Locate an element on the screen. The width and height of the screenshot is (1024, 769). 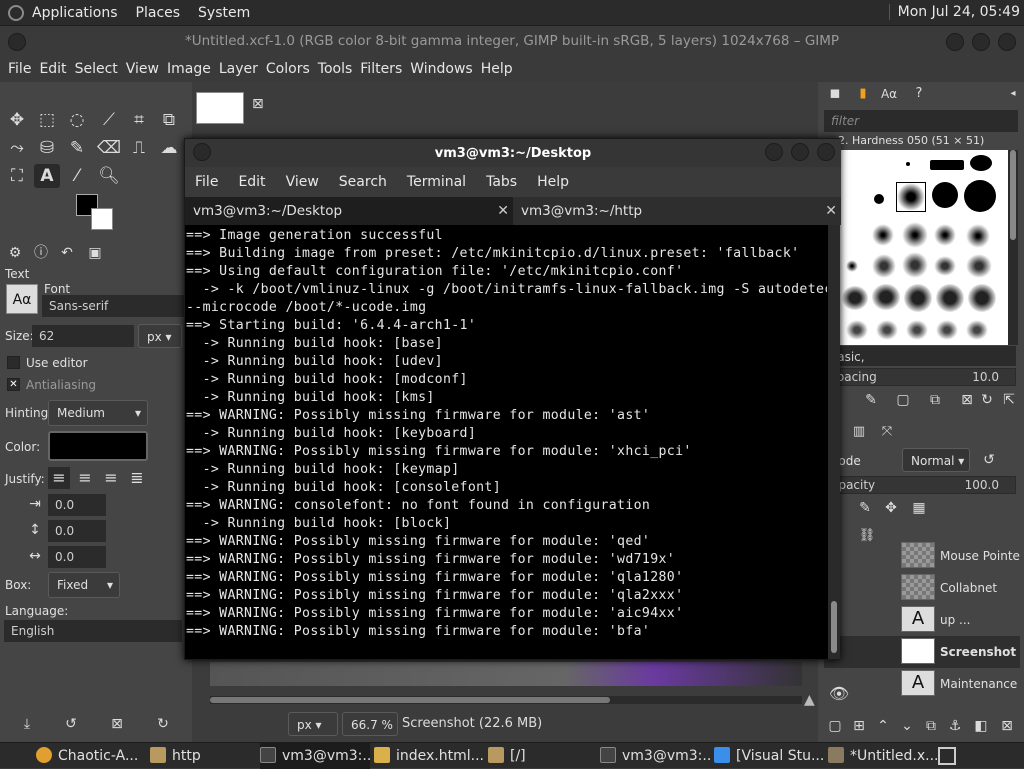
font-preview-icon: Aα is located at coordinates (22, 299).